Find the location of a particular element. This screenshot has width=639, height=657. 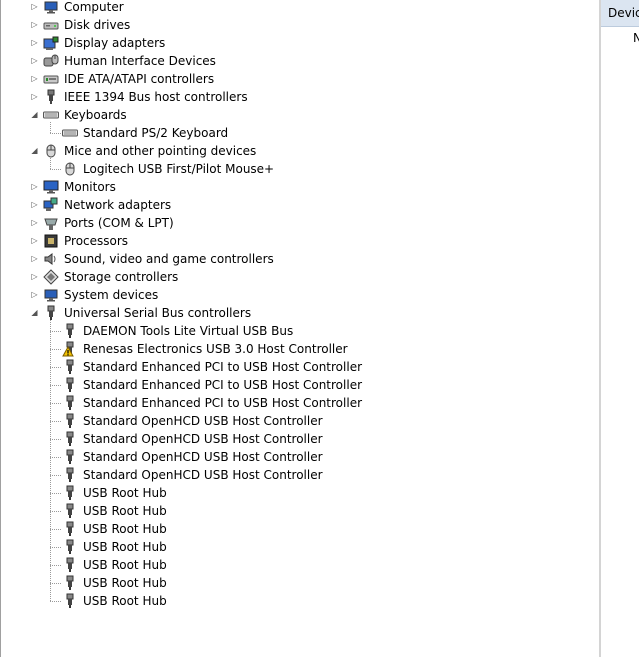

tree-category-item: ▷ IEEE 1394 Bus host controllers is located at coordinates (298, 97).